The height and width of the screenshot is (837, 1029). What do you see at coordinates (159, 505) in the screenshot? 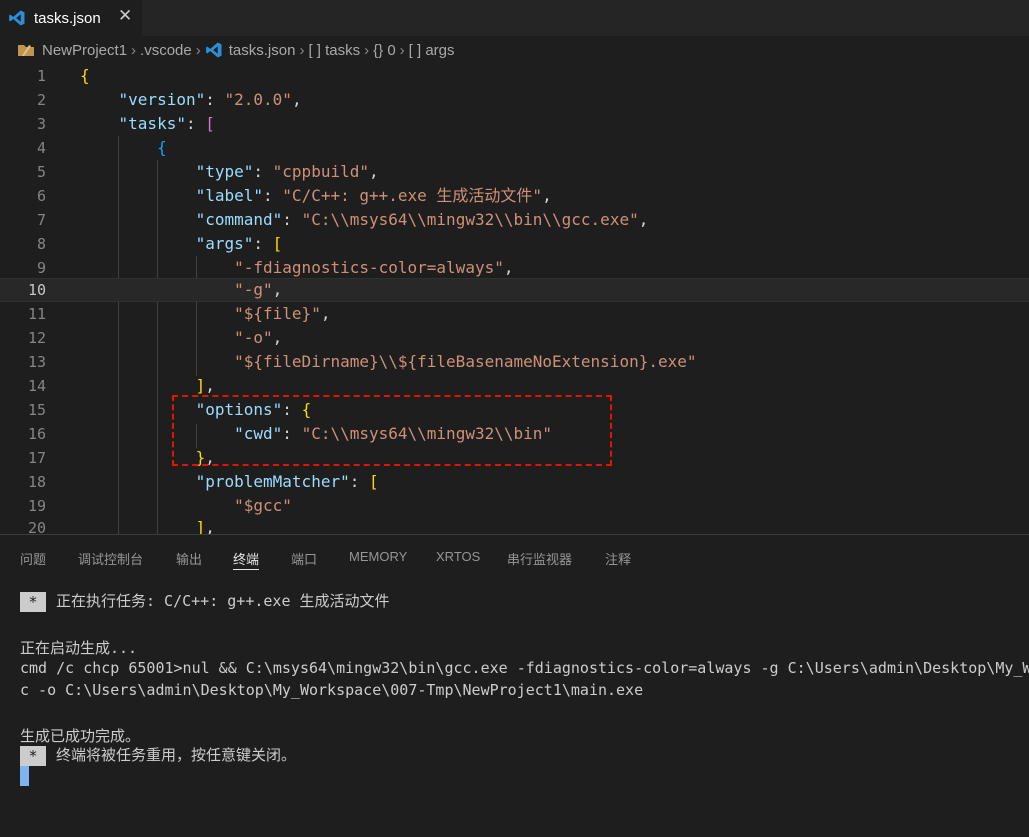
I see `code-line: 19 "$gcc"` at bounding box center [159, 505].